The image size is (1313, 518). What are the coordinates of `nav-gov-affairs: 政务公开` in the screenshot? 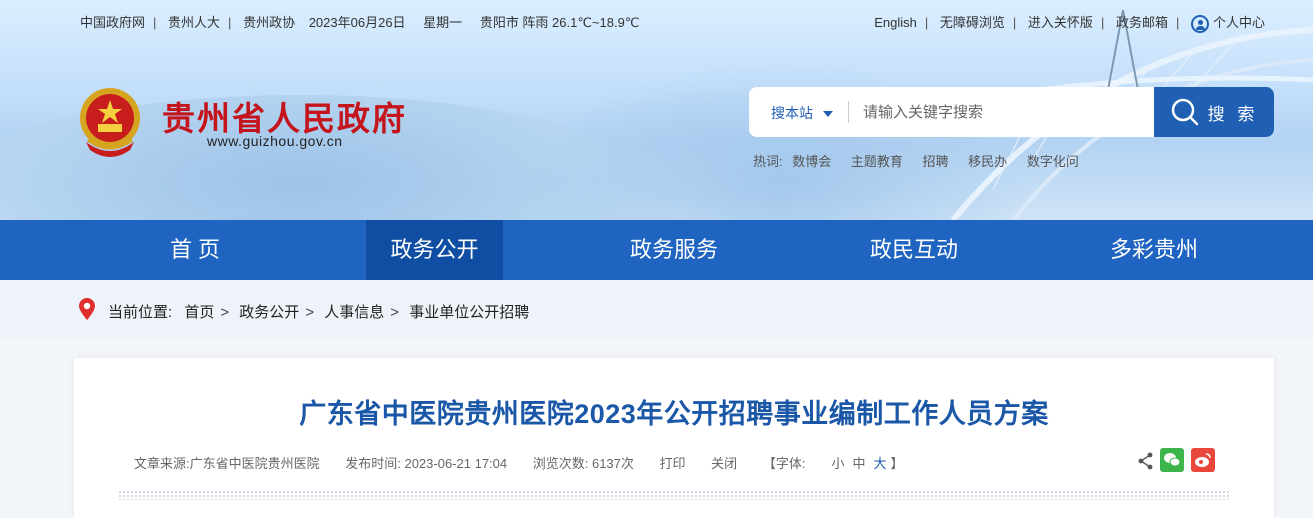 It's located at (434, 250).